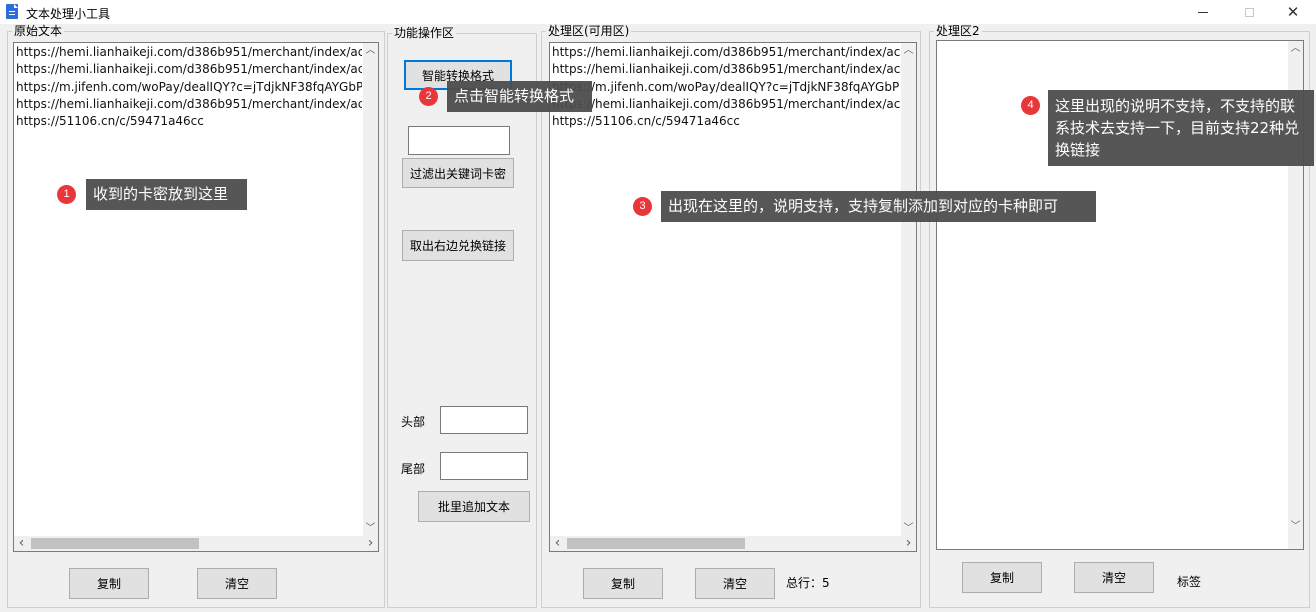  What do you see at coordinates (1030, 105) in the screenshot?
I see `annotation-badge-4: 4` at bounding box center [1030, 105].